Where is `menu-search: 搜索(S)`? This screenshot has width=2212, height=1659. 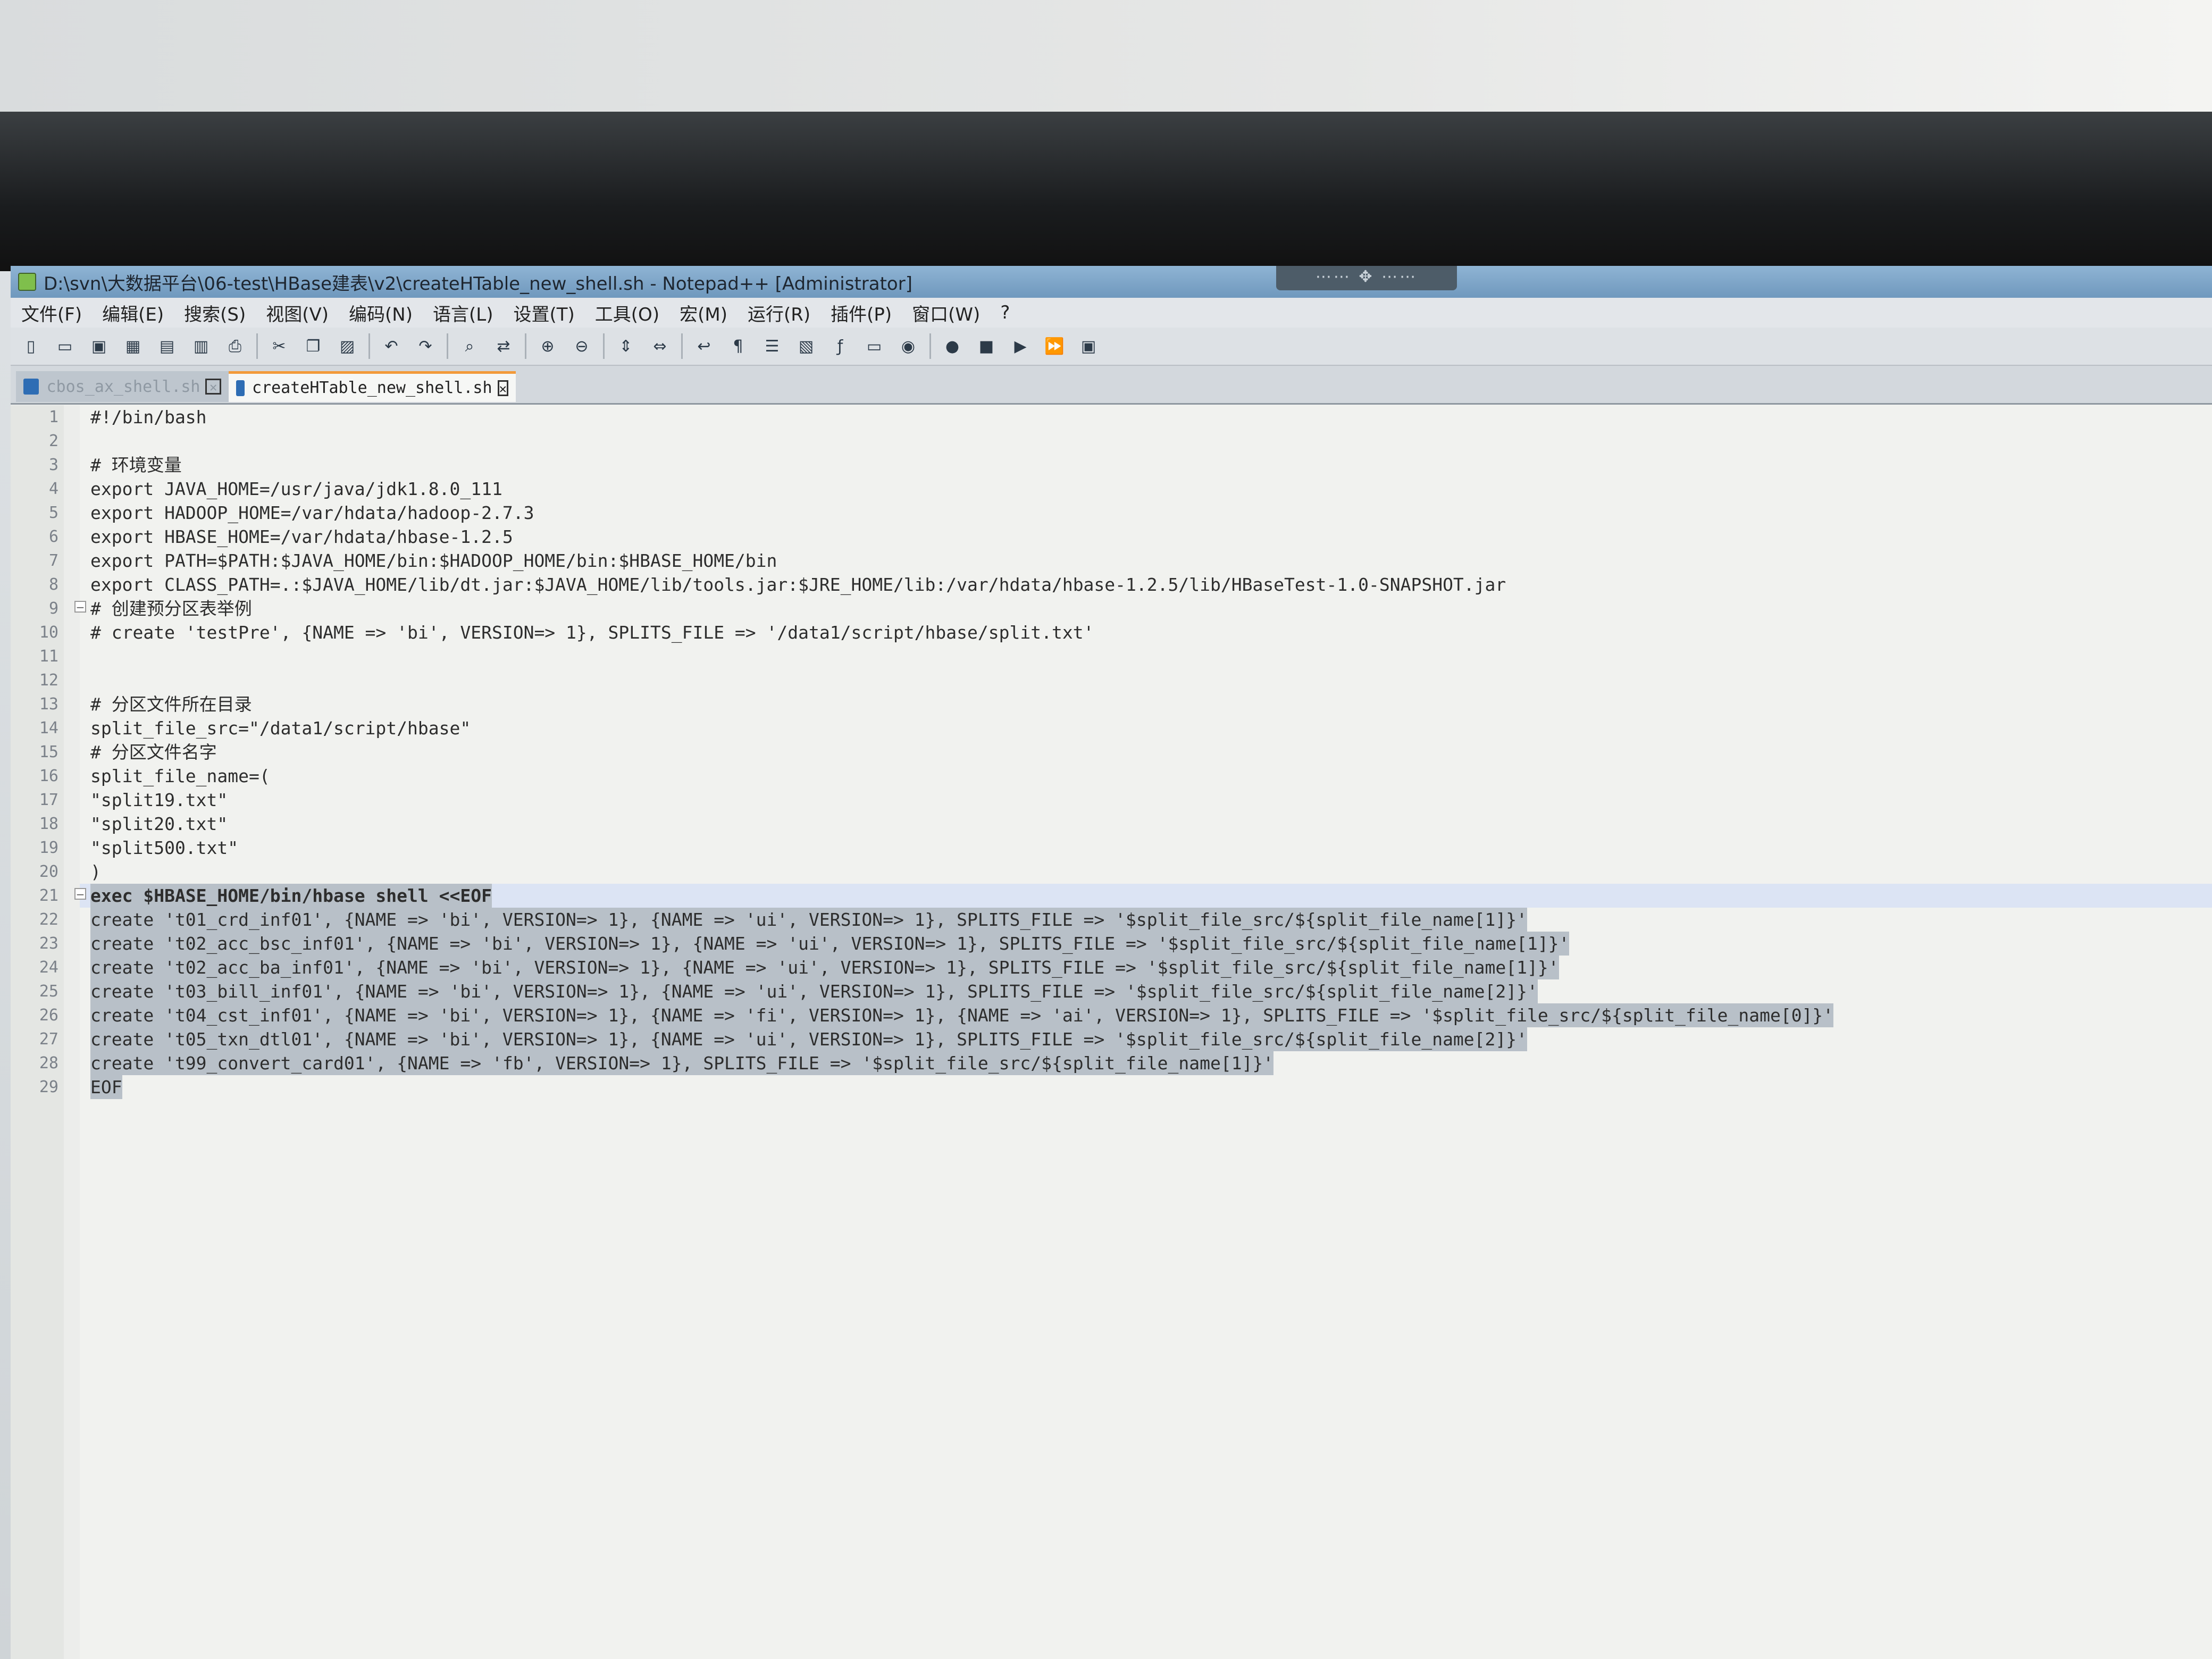
menu-search: 搜索(S) is located at coordinates (215, 313).